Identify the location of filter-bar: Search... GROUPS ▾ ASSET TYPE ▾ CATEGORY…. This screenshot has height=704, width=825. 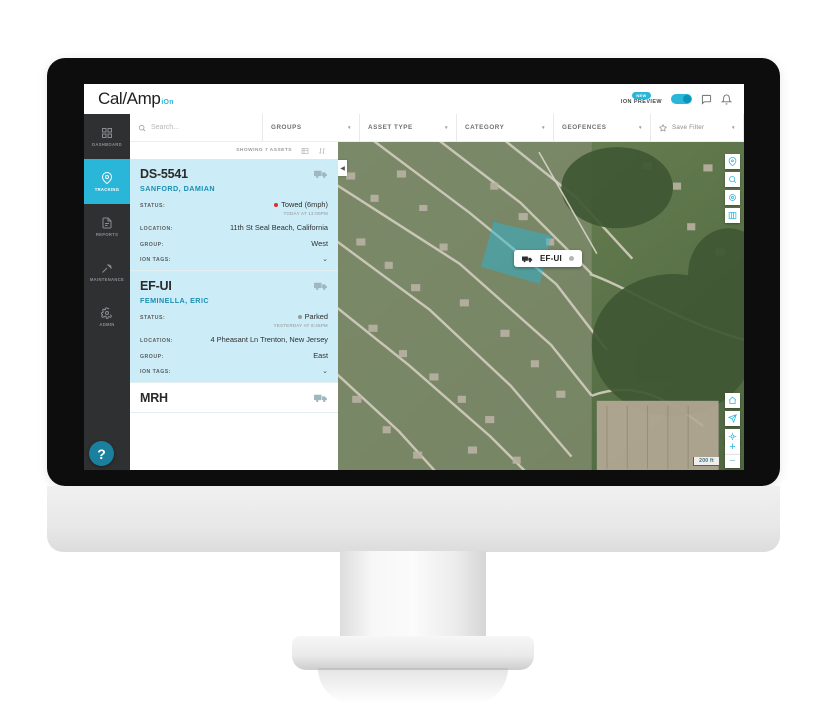
(437, 128).